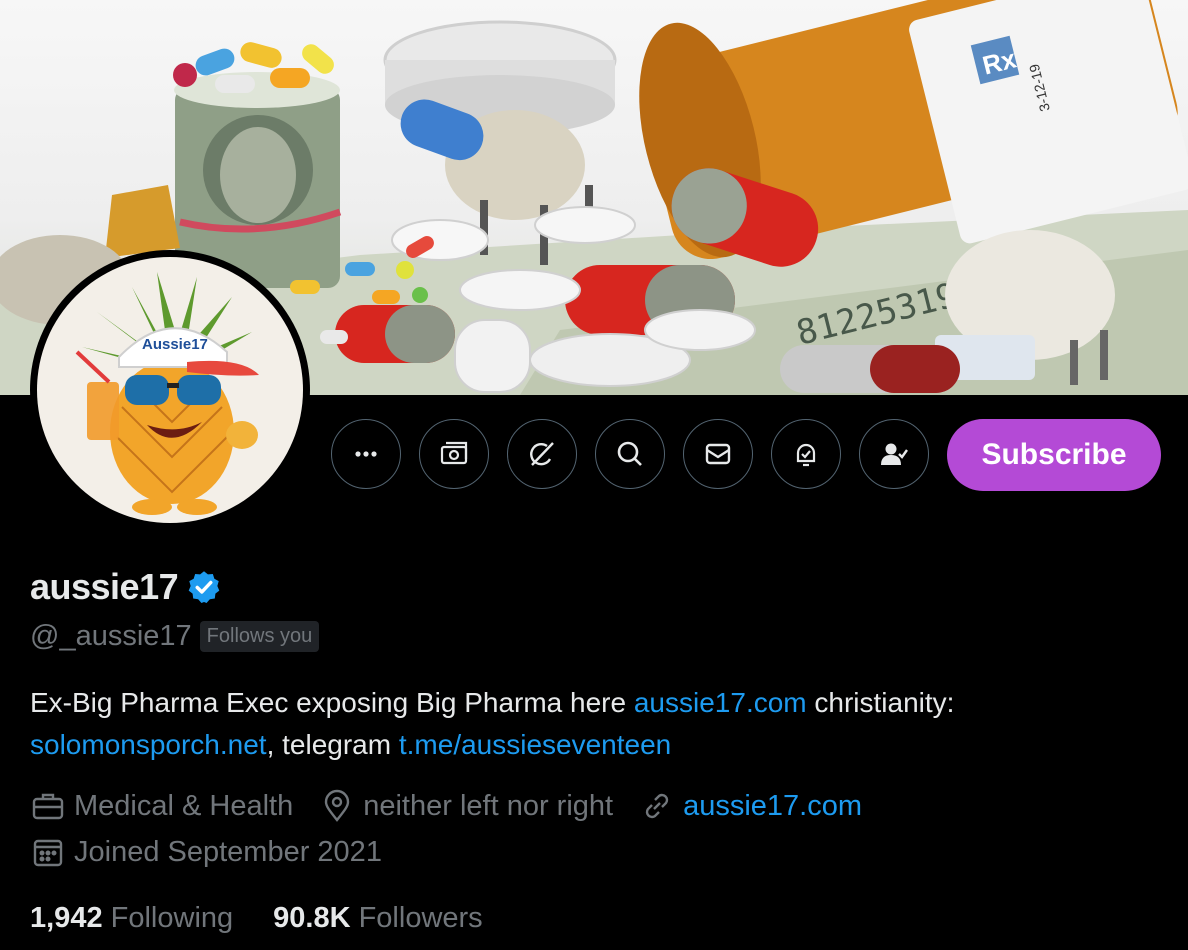  I want to click on bell-icon, so click(806, 455).